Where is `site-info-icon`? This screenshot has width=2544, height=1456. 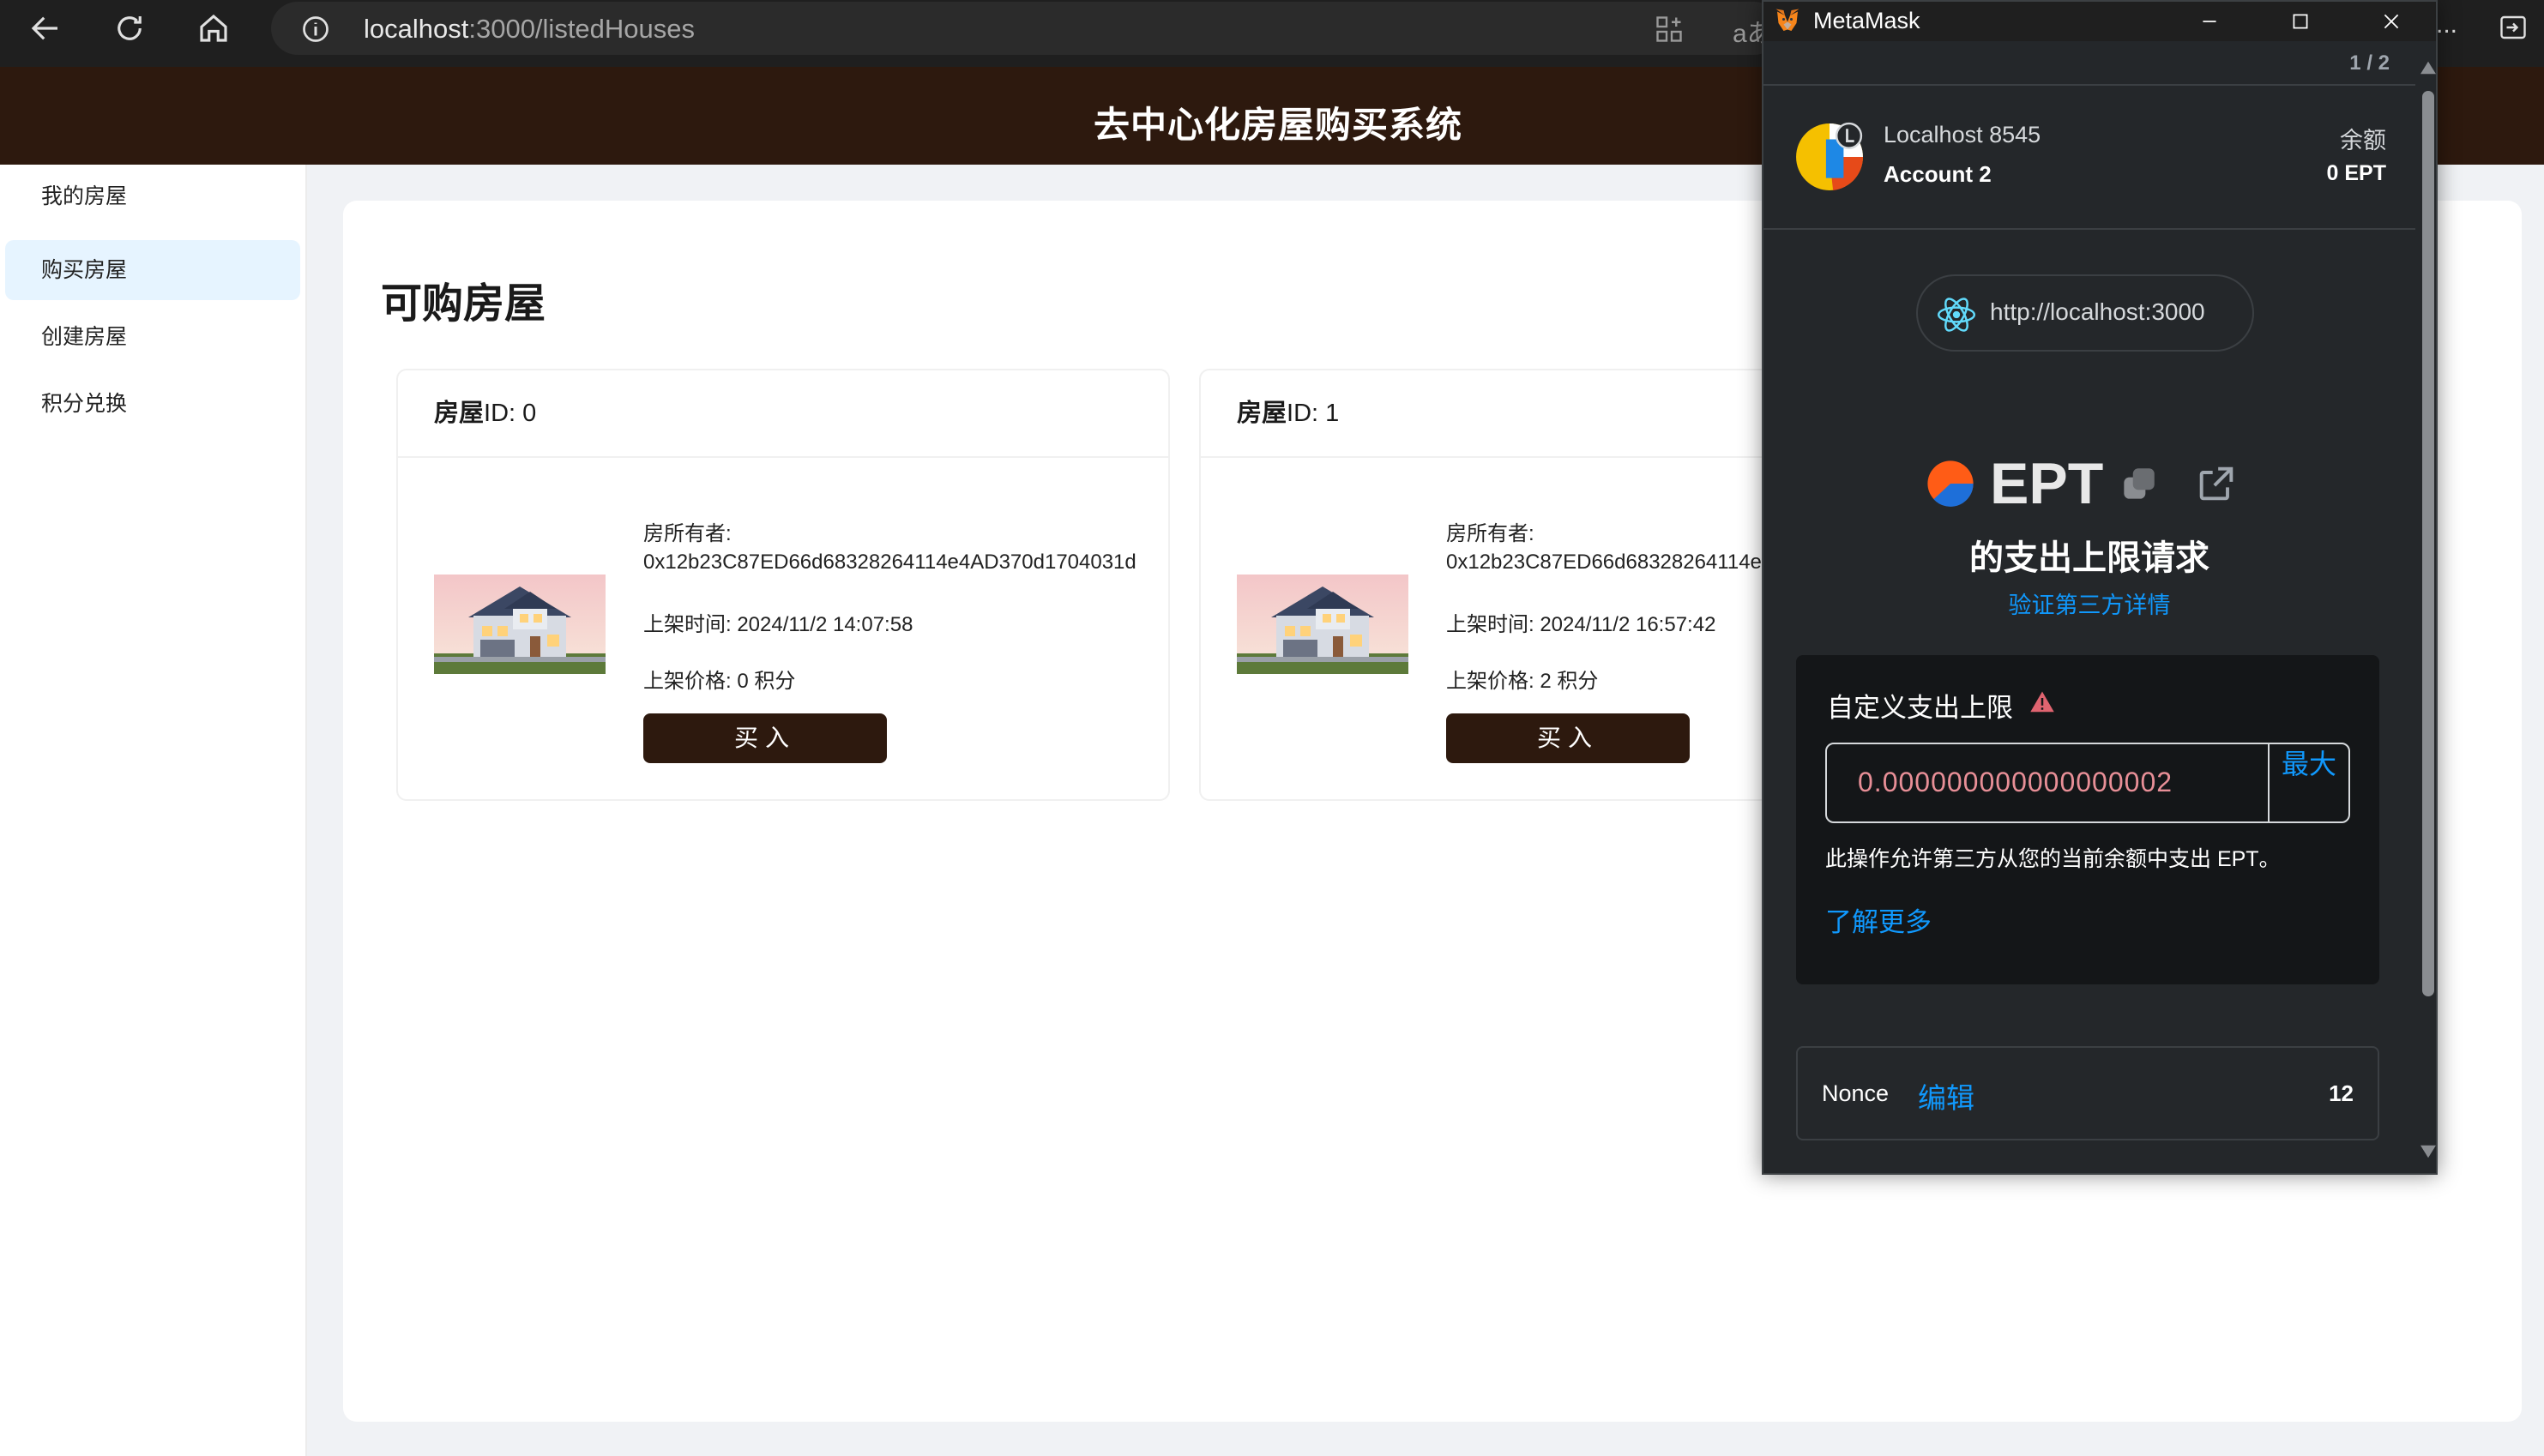 site-info-icon is located at coordinates (315, 29).